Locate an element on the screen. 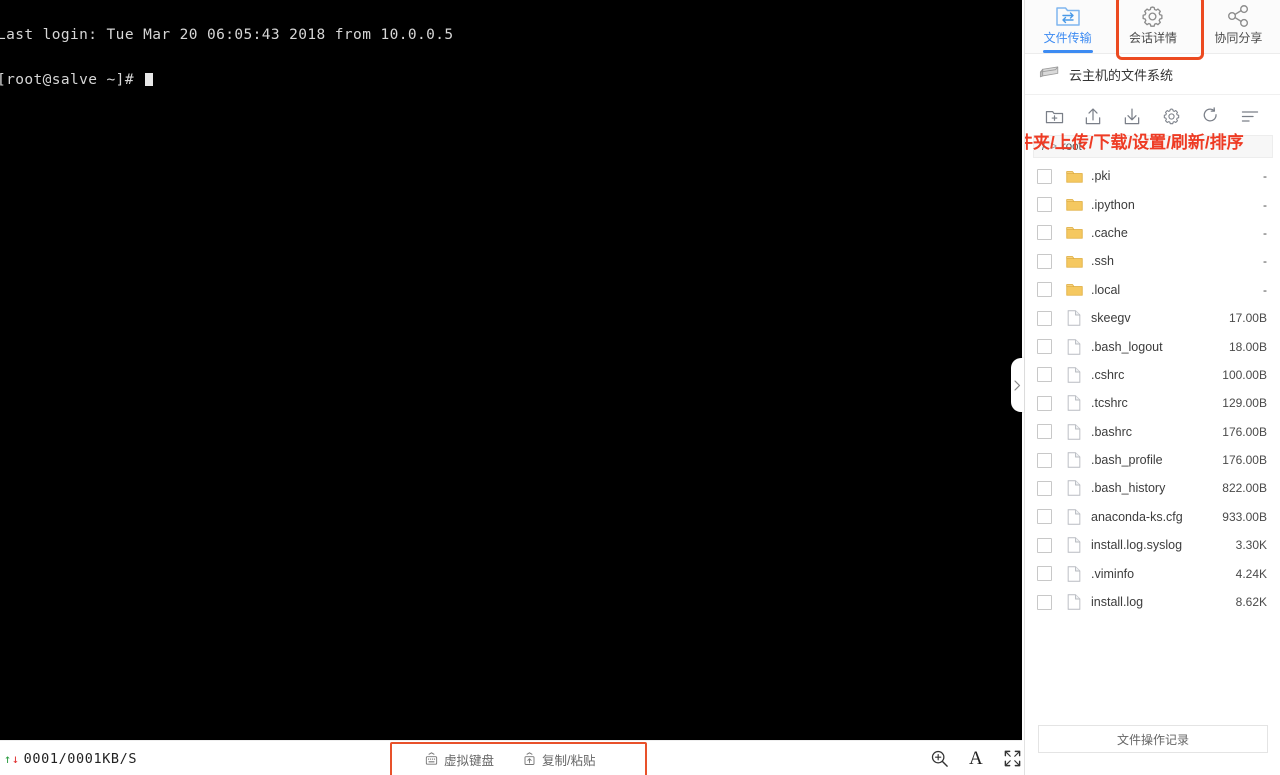 This screenshot has height=775, width=1280. keyboard-tools-highlight-group: 虚拟键盘 复制/粘贴 is located at coordinates (518, 758).